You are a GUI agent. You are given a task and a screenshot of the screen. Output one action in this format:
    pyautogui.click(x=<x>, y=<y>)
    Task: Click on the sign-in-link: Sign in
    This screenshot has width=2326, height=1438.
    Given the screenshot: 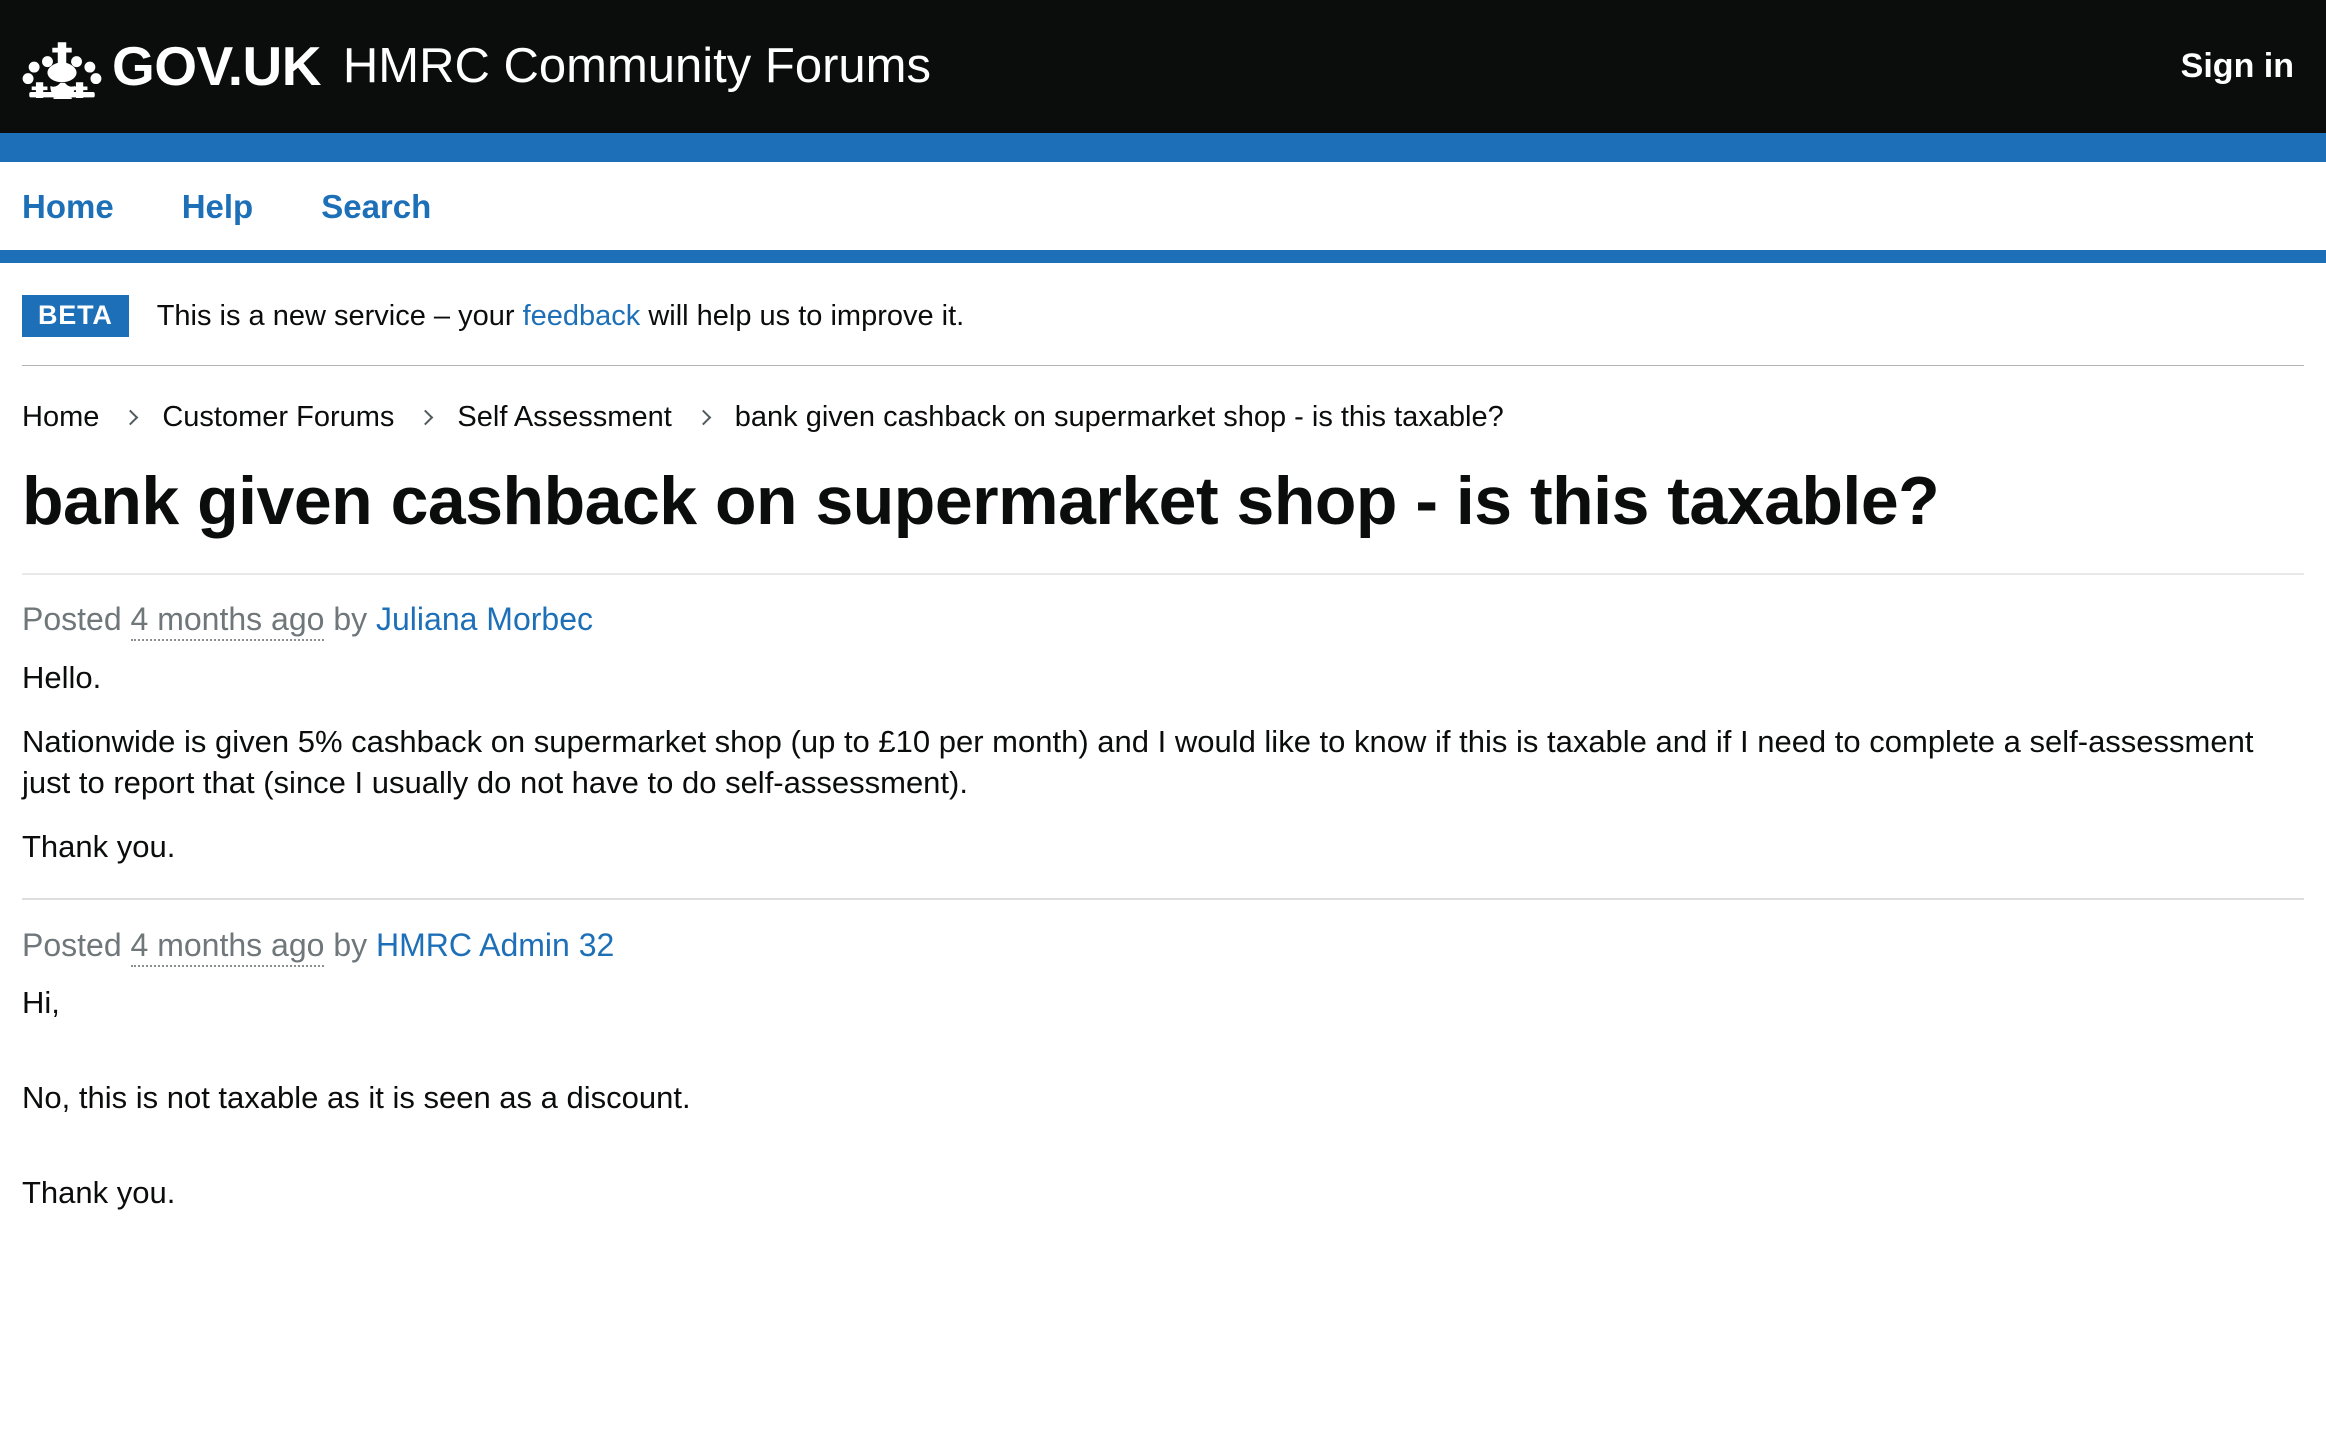 What is the action you would take?
    pyautogui.click(x=2242, y=66)
    